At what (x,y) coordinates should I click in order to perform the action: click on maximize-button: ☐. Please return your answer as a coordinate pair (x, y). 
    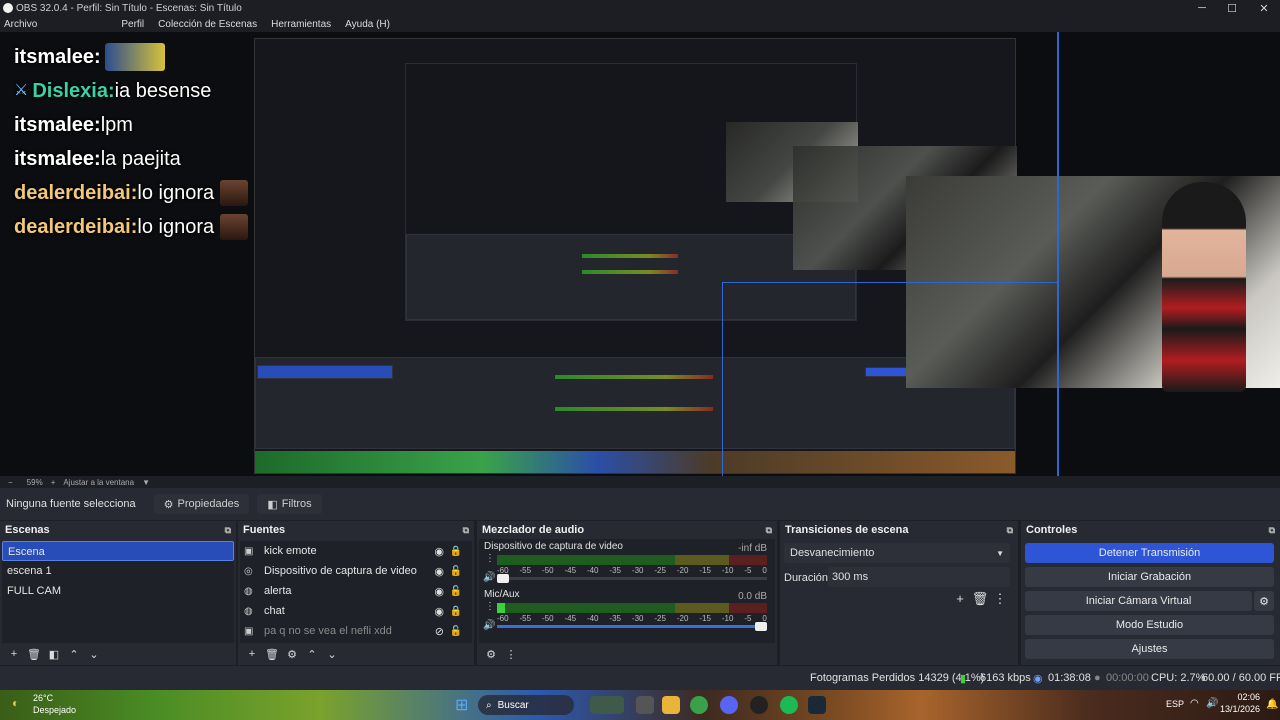
    Looking at the image, I should click on (1232, 8).